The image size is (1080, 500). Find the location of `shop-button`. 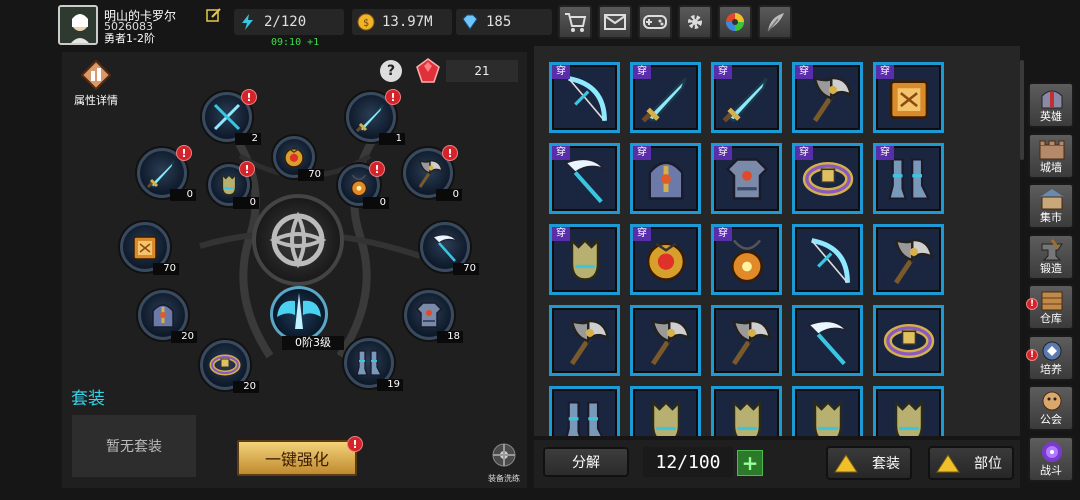

shop-button is located at coordinates (575, 22).